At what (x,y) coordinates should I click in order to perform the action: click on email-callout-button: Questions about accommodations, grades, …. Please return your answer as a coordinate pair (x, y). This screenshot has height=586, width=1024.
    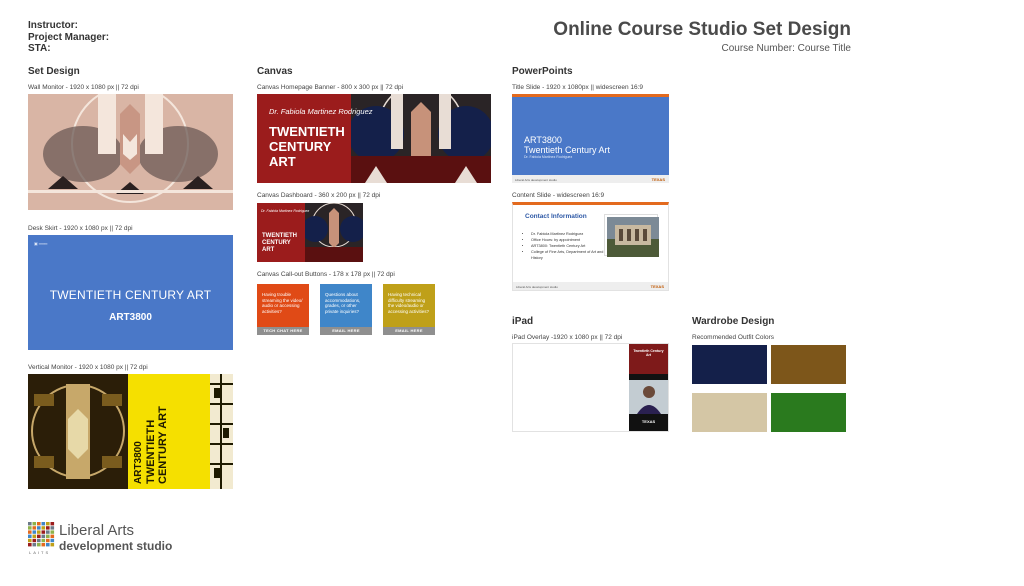
    Looking at the image, I should click on (346, 309).